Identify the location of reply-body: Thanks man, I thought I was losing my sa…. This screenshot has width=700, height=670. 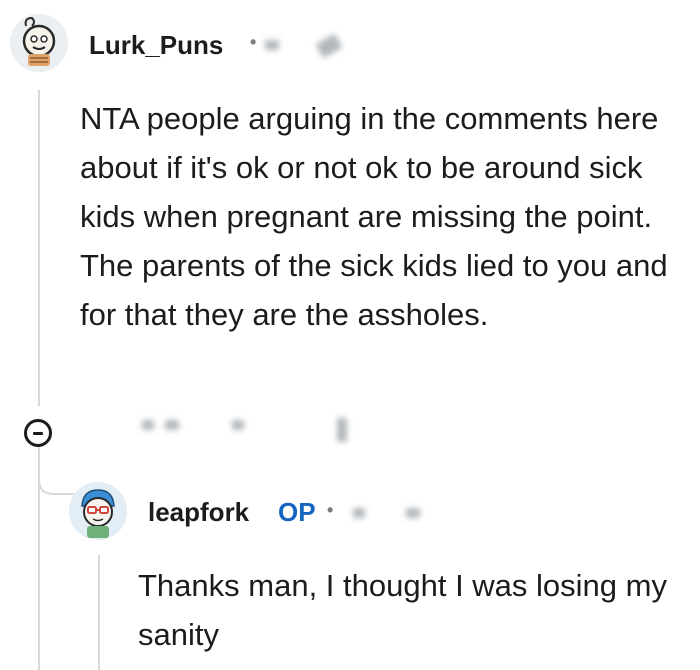
(402, 610).